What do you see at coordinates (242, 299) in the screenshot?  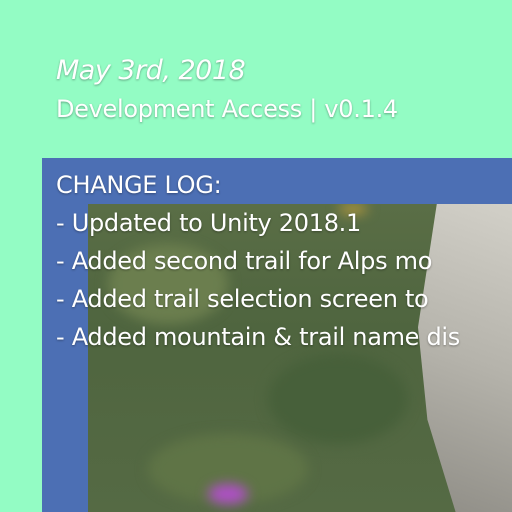 I see `changelog-item: - Added trail selection screen to` at bounding box center [242, 299].